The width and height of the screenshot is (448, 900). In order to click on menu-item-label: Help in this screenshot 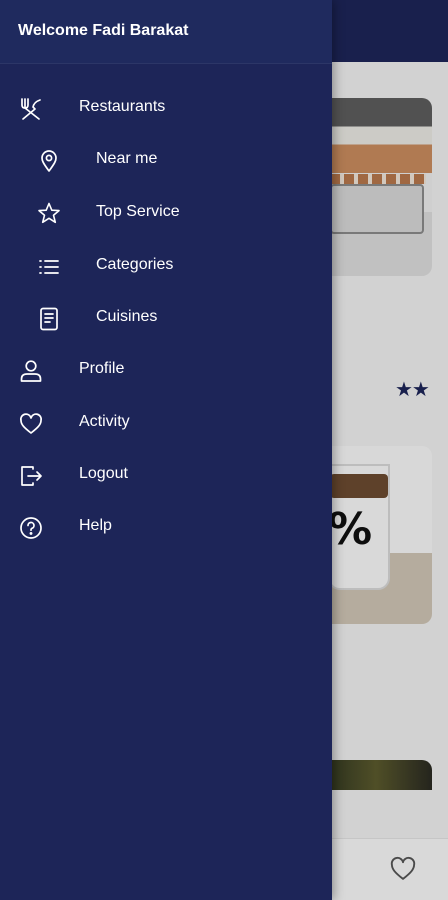, I will do `click(95, 525)`.